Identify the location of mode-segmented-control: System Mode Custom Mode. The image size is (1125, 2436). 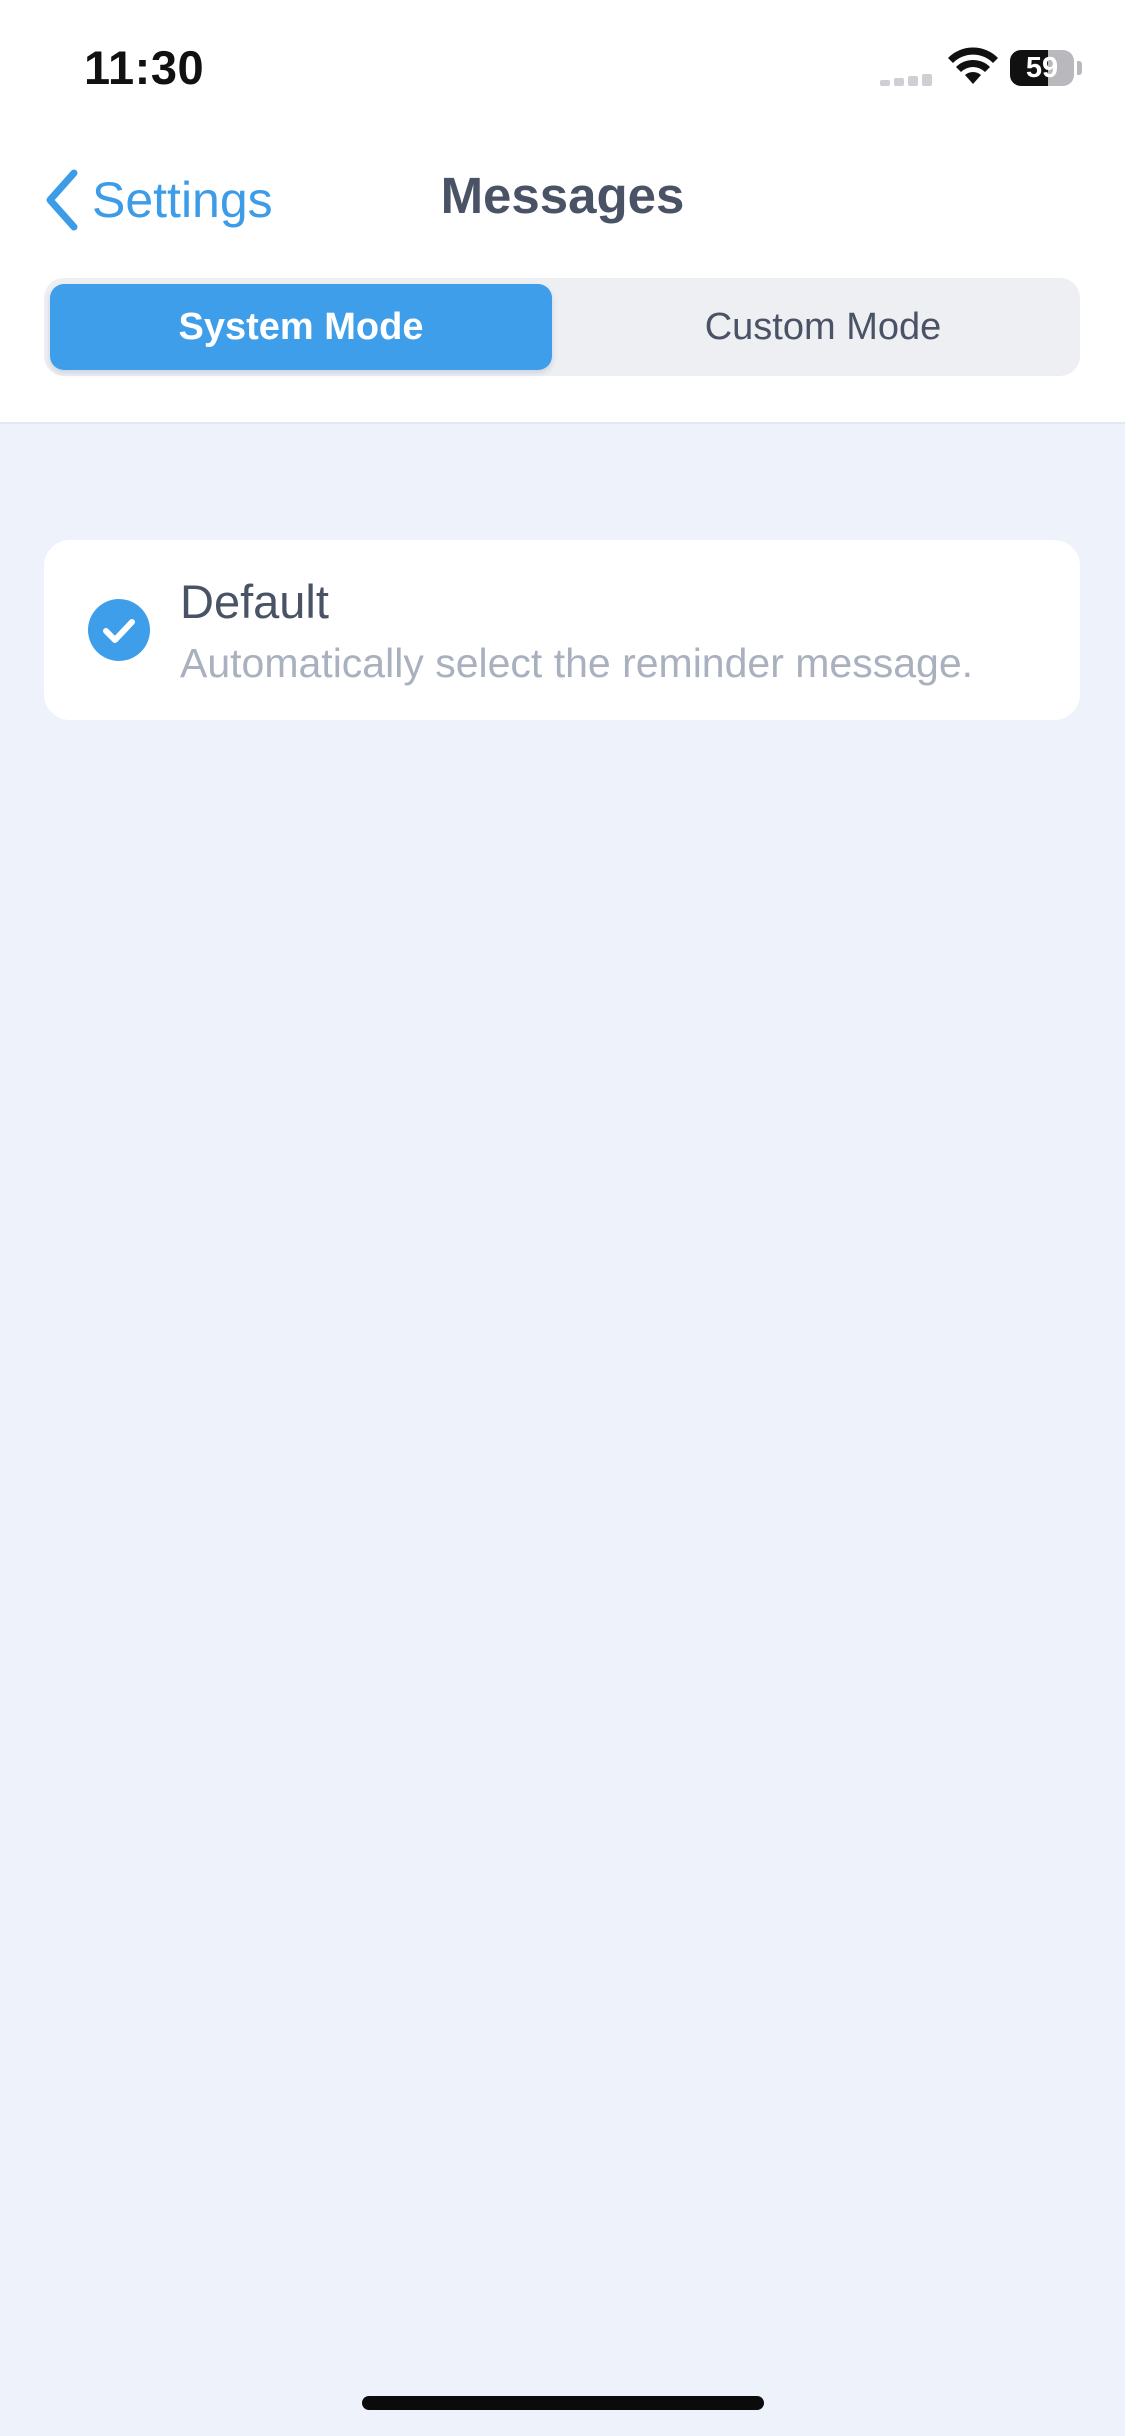
(562, 327).